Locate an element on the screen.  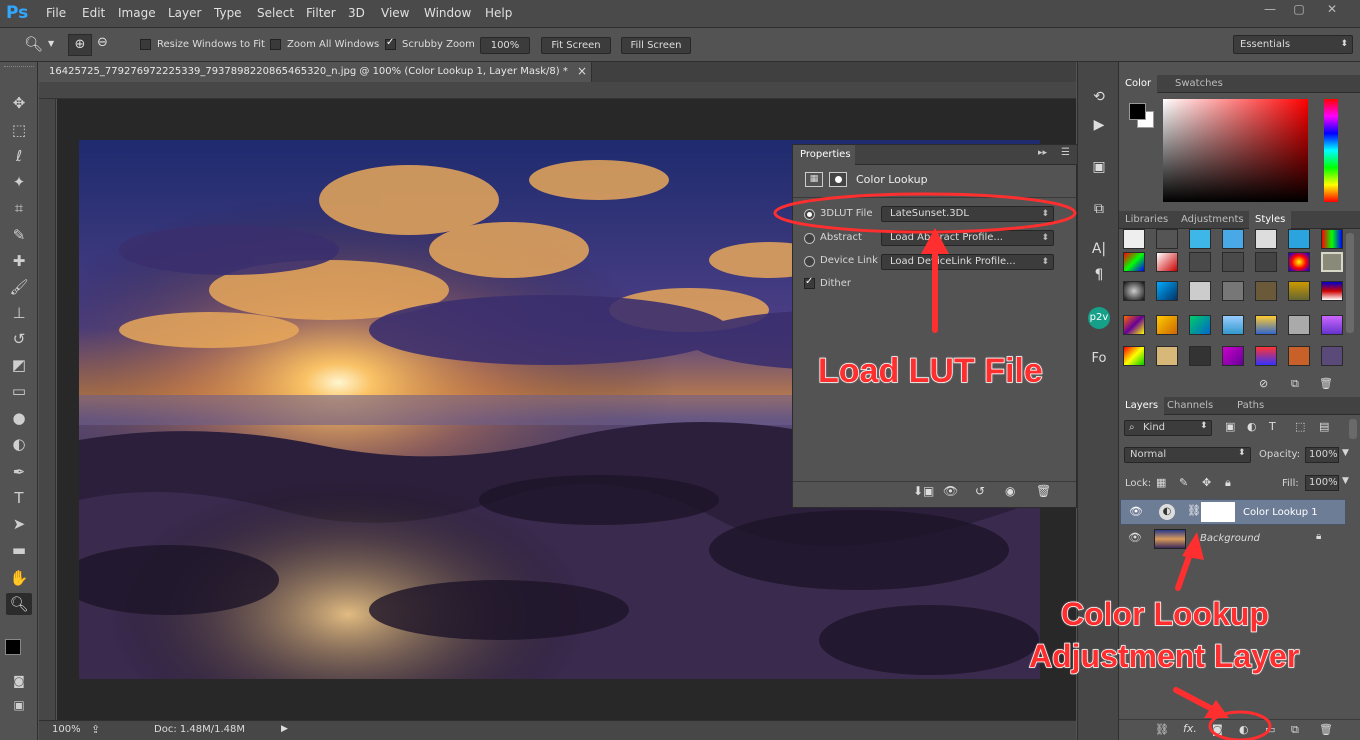
adjustment-button-highlight is located at coordinates (1240, 725).